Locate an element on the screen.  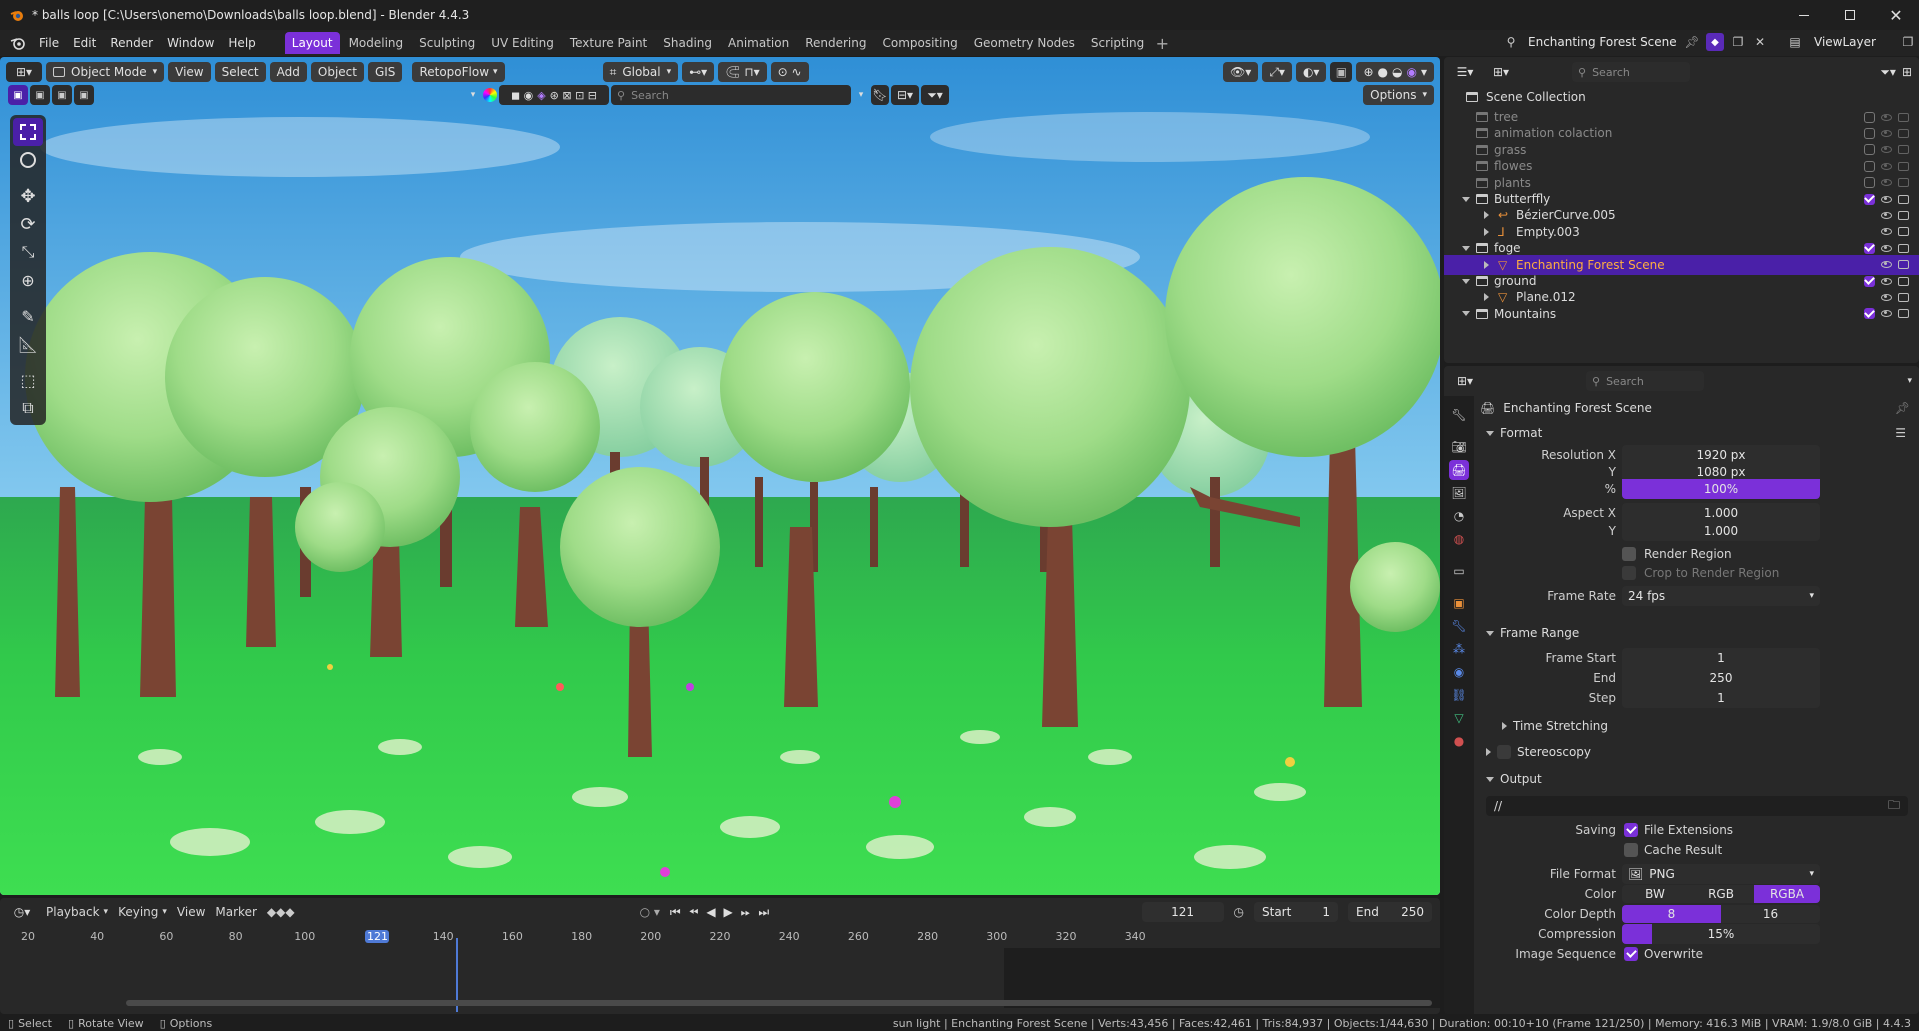
resolution-percent-slider: 100% is located at coordinates (1721, 489).